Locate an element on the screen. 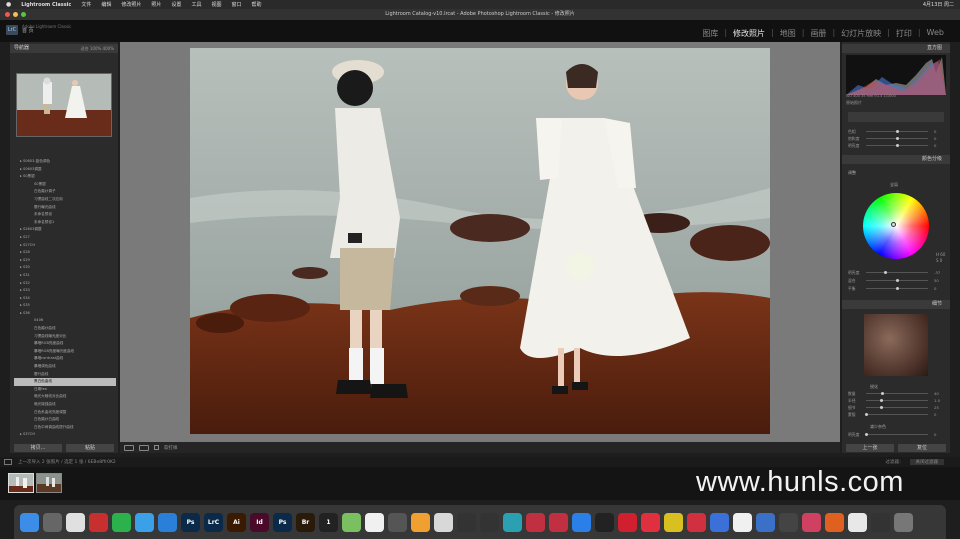 Image resolution: width=960 pixels, height=539 pixels. app6-icon is located at coordinates (535, 522).